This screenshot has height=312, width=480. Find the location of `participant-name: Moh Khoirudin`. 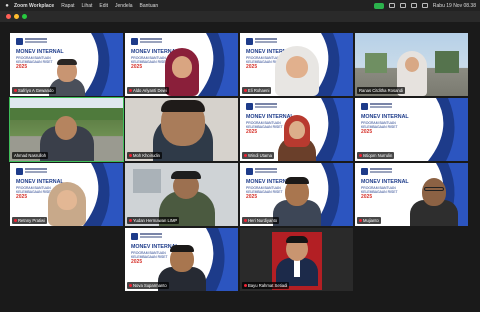

participant-name: Moh Khoirudin is located at coordinates (145, 155).